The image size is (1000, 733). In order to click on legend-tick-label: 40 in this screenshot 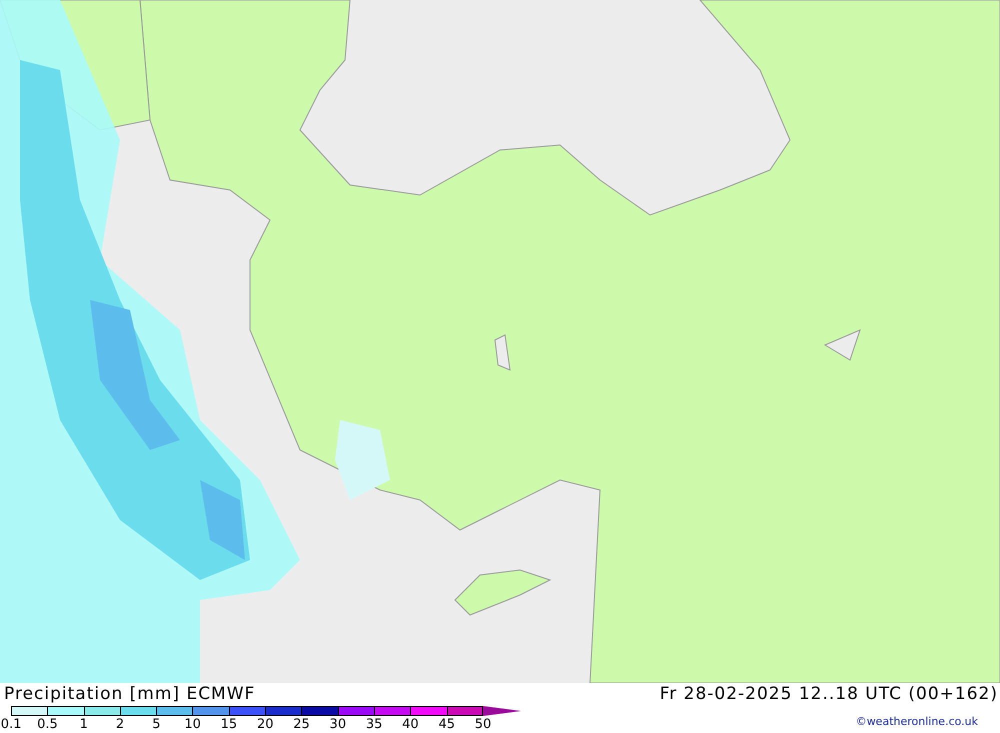, I will do `click(410, 724)`.